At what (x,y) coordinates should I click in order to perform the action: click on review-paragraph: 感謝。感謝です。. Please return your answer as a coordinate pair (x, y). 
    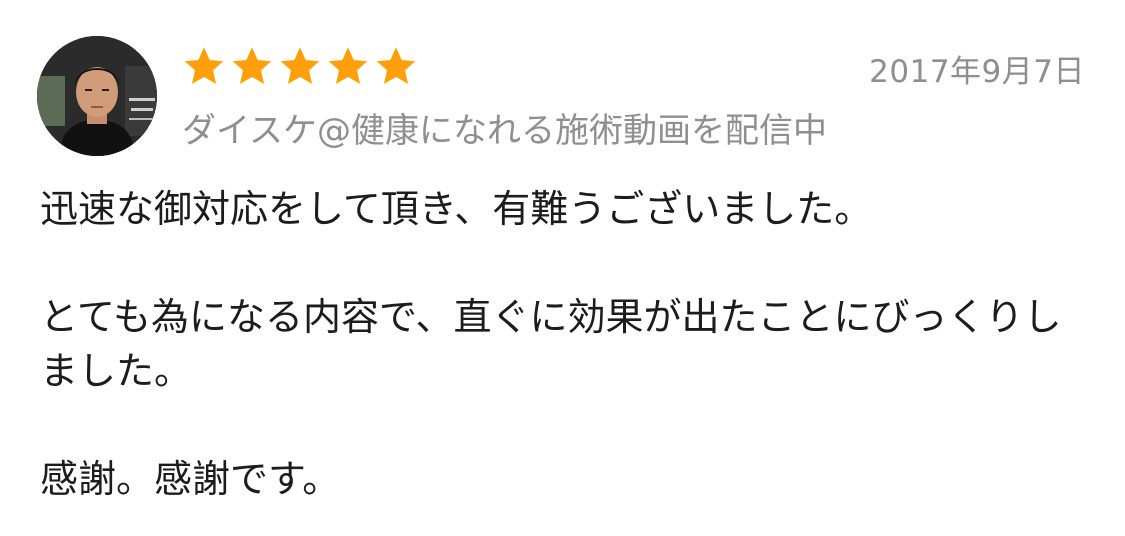
    Looking at the image, I should click on (190, 479).